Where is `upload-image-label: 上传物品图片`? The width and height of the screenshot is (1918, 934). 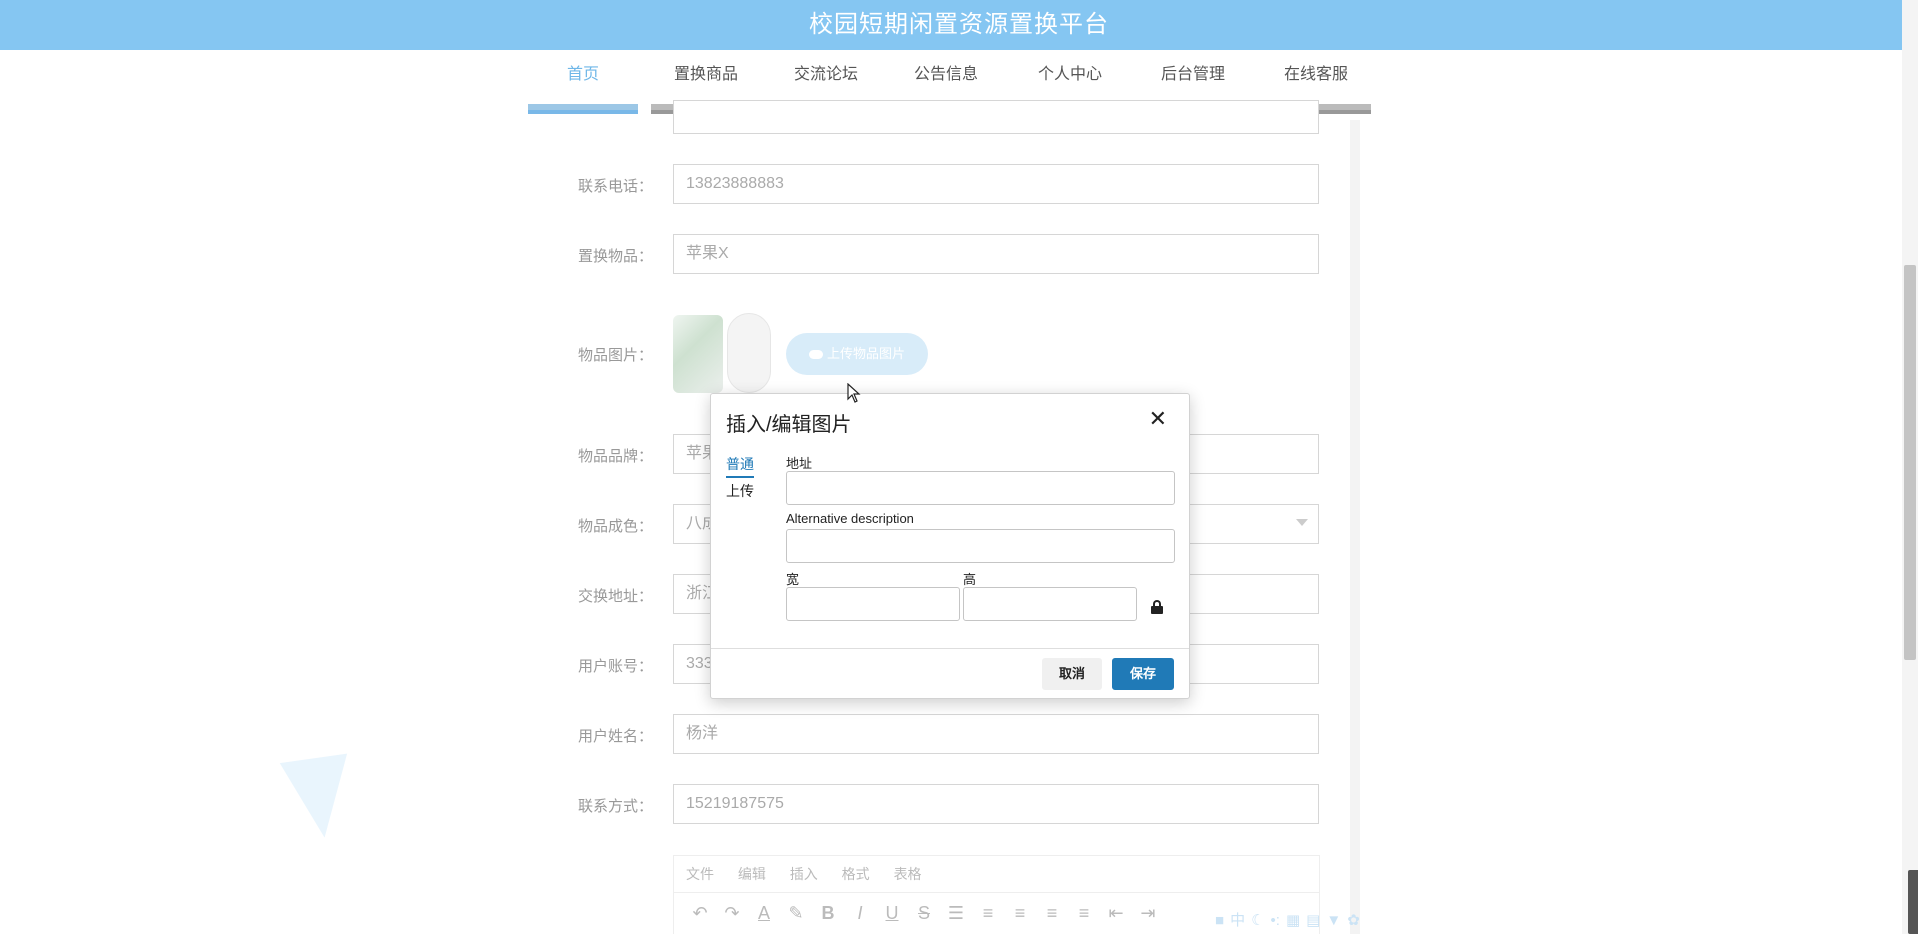
upload-image-label: 上传物品图片 is located at coordinates (865, 353).